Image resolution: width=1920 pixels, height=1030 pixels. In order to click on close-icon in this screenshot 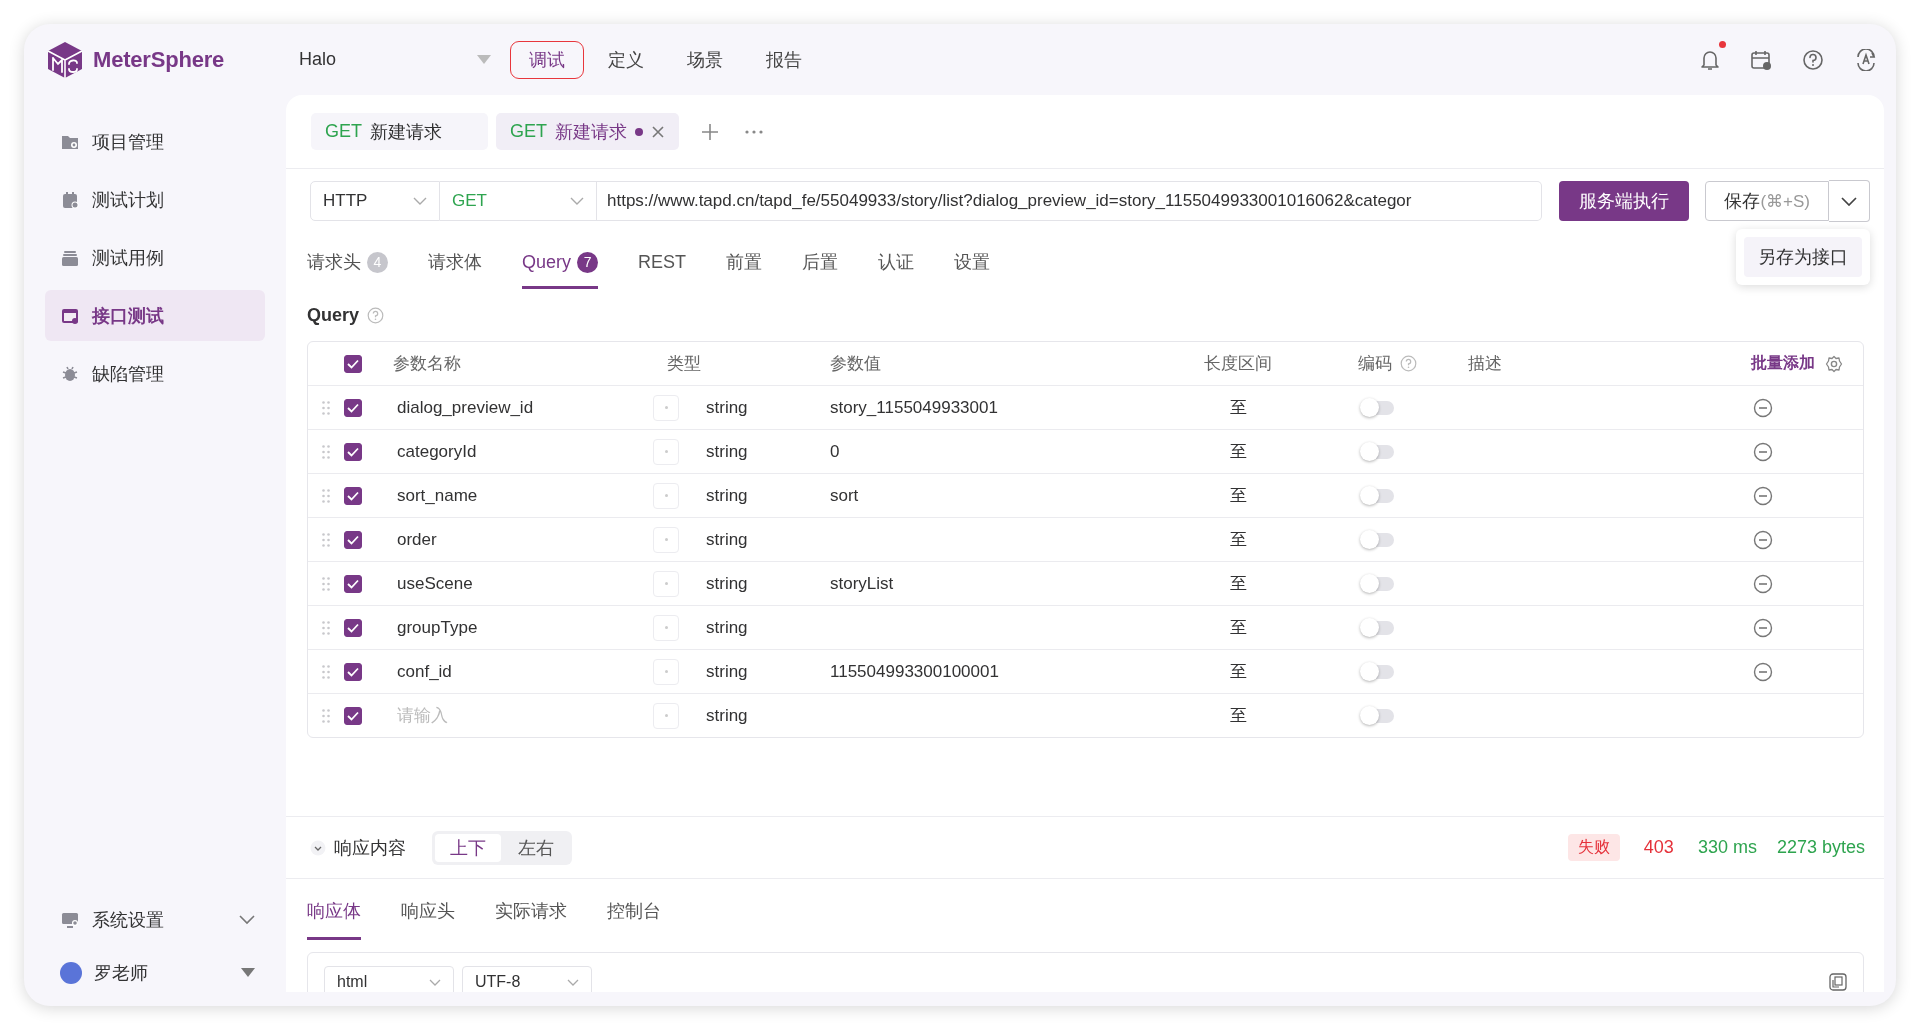, I will do `click(658, 131)`.